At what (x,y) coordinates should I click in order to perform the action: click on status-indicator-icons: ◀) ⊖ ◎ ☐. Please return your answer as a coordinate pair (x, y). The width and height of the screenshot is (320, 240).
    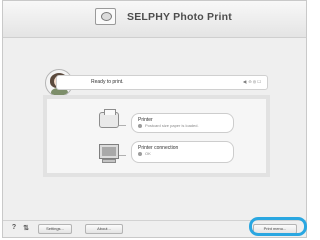
    Looking at the image, I should click on (251, 81).